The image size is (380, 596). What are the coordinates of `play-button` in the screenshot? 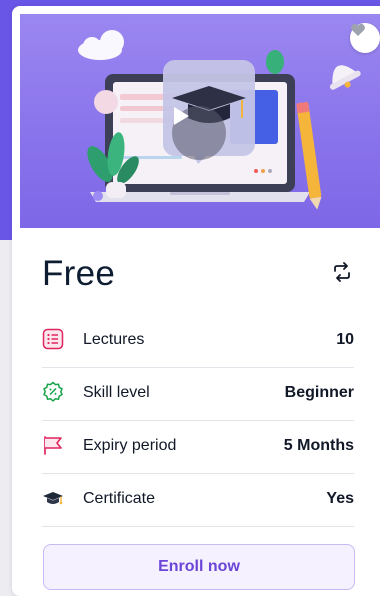 It's located at (199, 133).